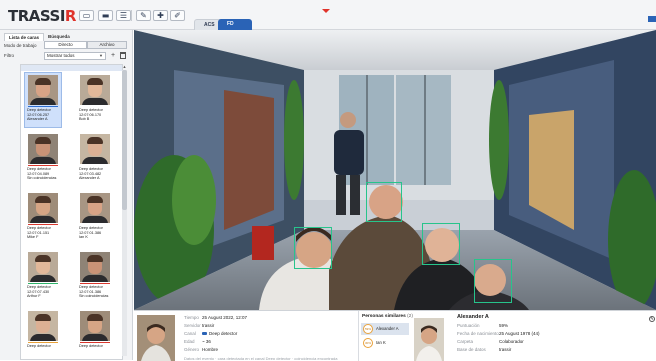 This screenshot has height=361, width=656. I want to click on match-percent-badge: 30%, so click(368, 343).